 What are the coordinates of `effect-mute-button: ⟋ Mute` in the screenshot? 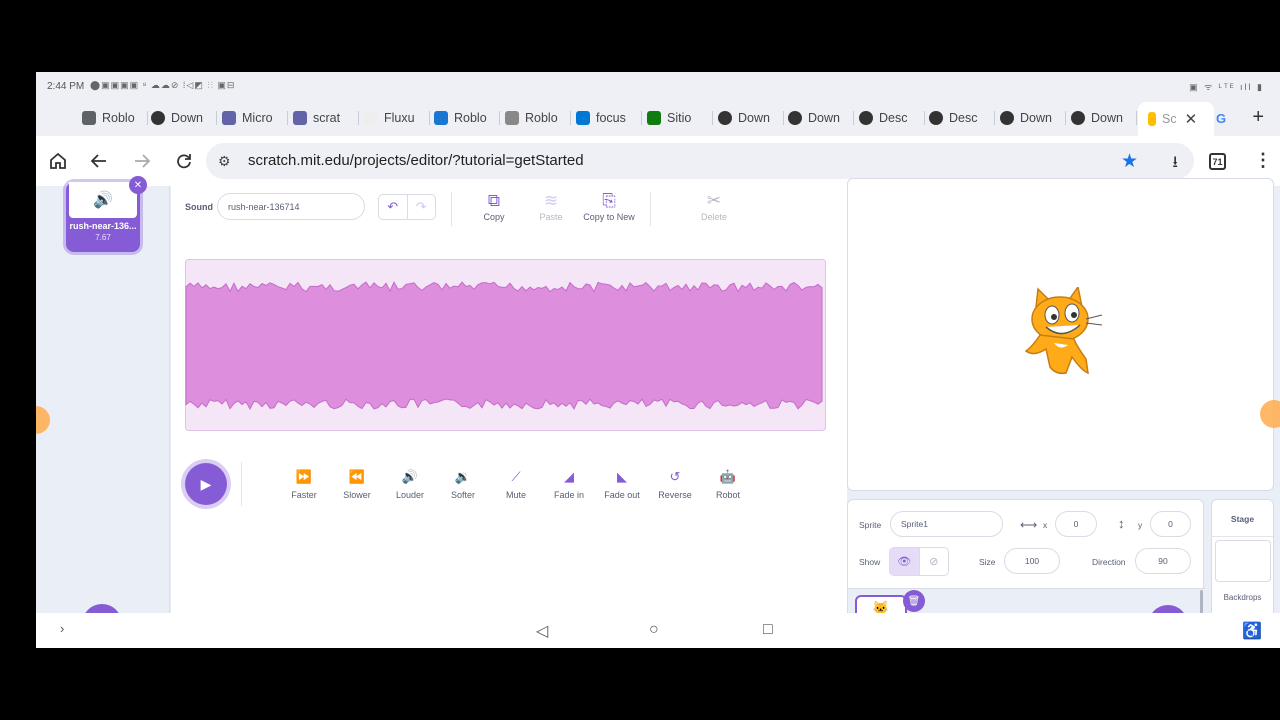 It's located at (516, 484).